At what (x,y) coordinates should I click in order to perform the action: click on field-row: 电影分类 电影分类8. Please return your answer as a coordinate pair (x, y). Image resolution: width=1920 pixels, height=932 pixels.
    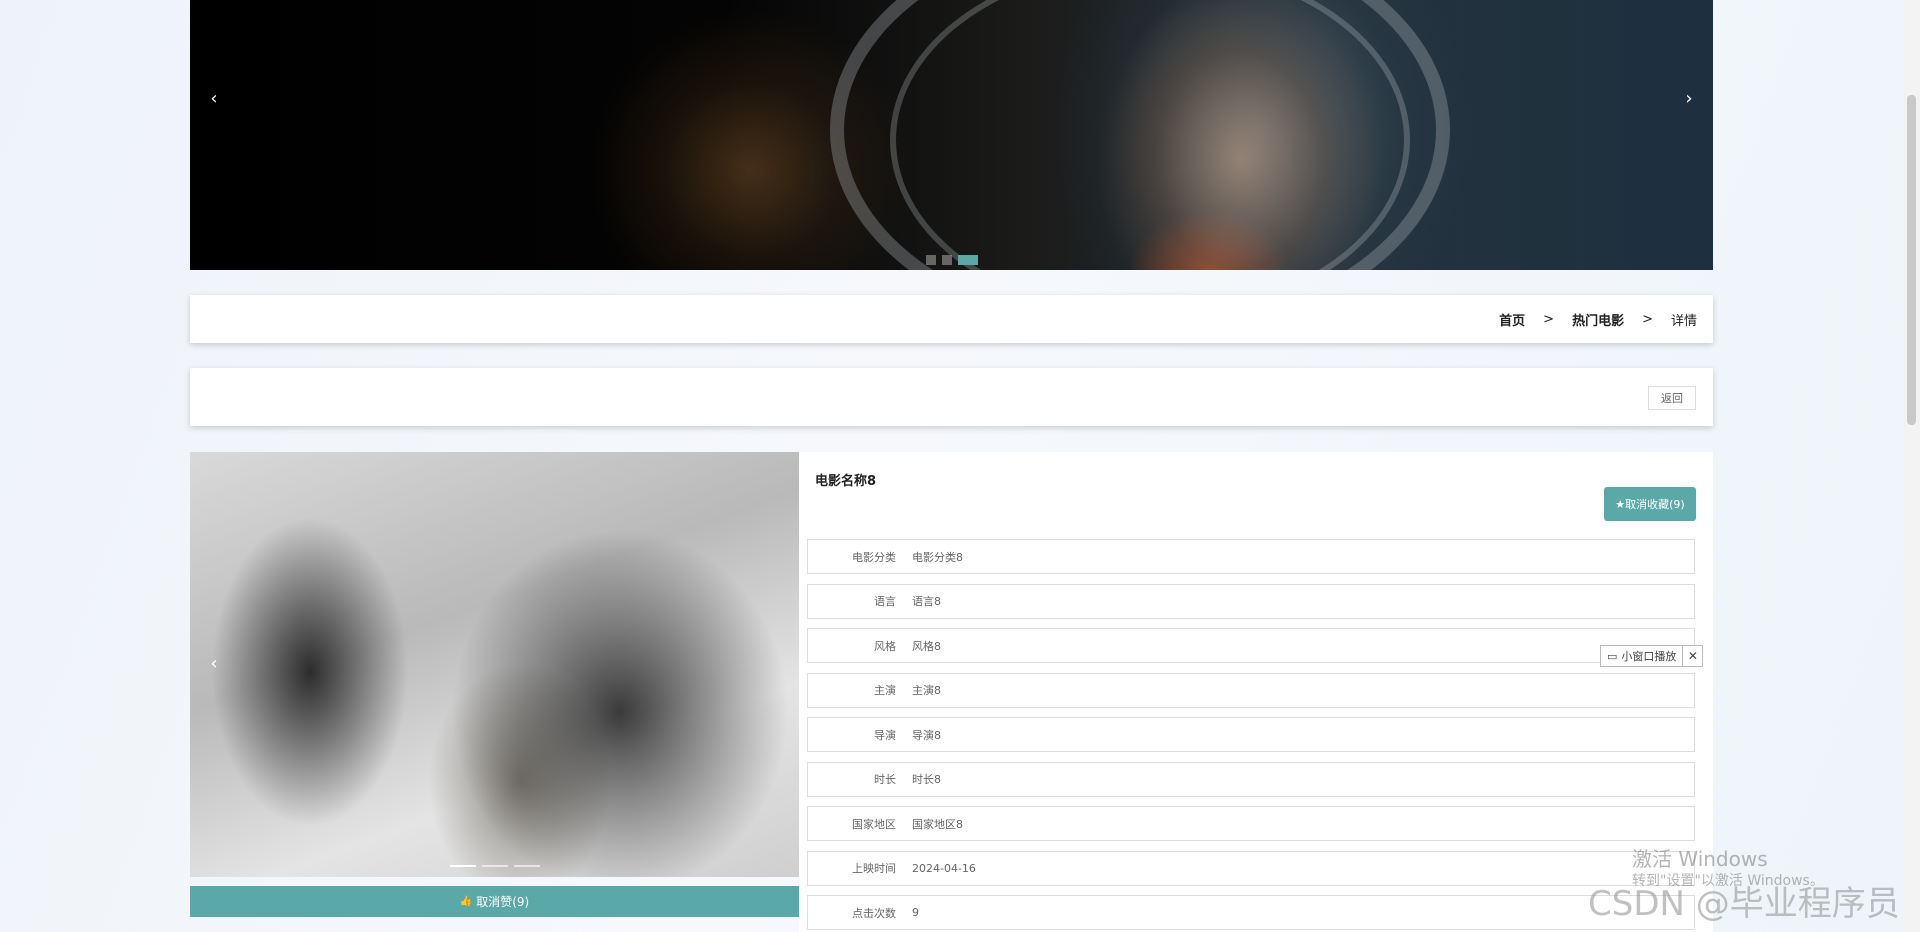
    Looking at the image, I should click on (1251, 556).